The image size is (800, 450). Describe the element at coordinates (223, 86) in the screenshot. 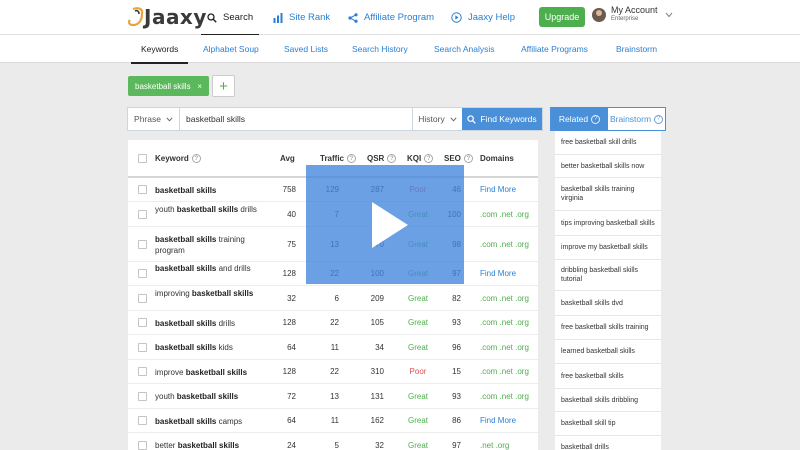

I see `add-keyword-button: +` at that location.